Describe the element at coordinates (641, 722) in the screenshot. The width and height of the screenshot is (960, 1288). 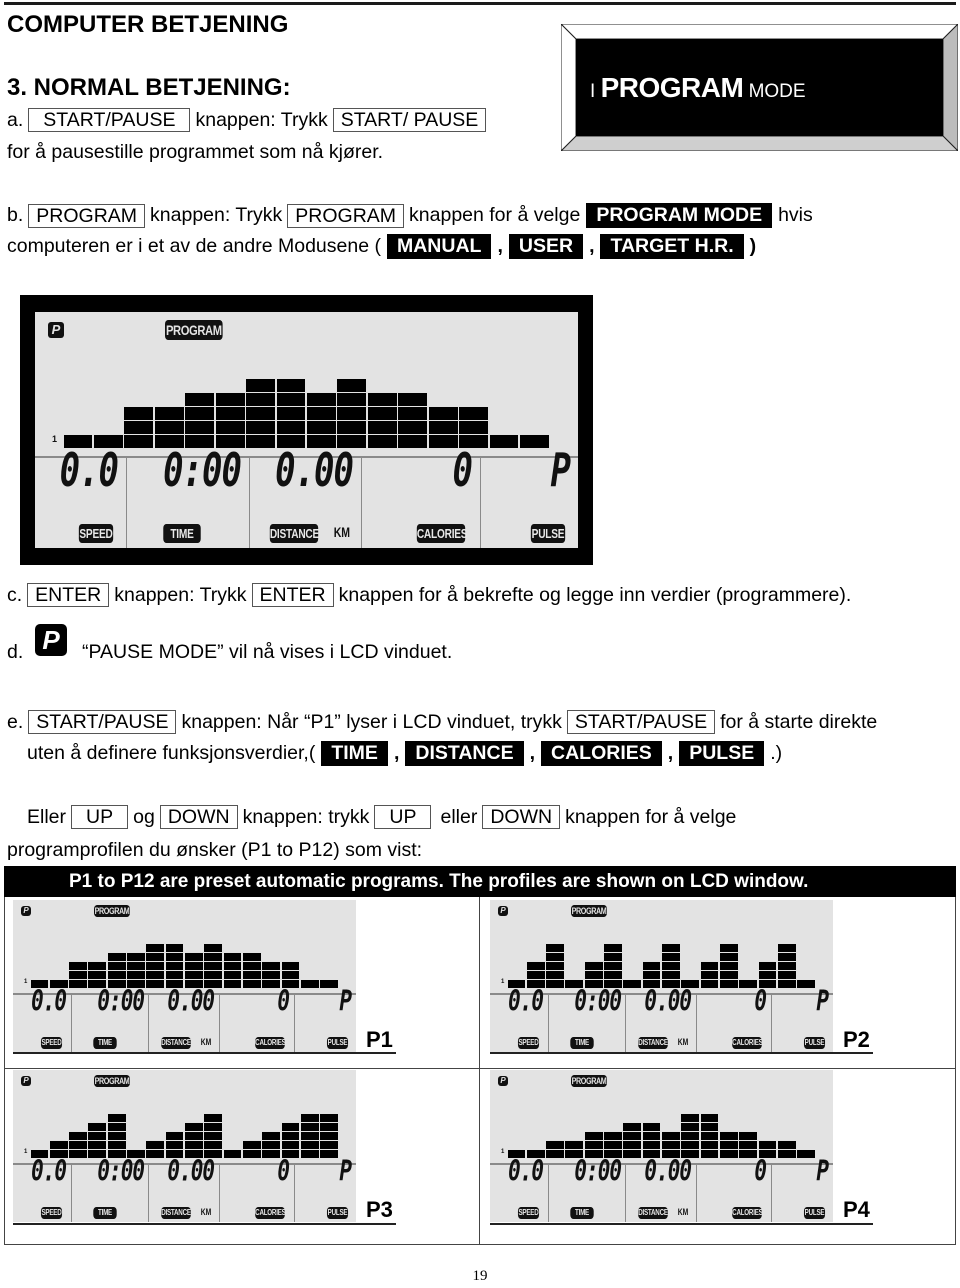
I see `start-pause-key: START/PAUSE` at that location.